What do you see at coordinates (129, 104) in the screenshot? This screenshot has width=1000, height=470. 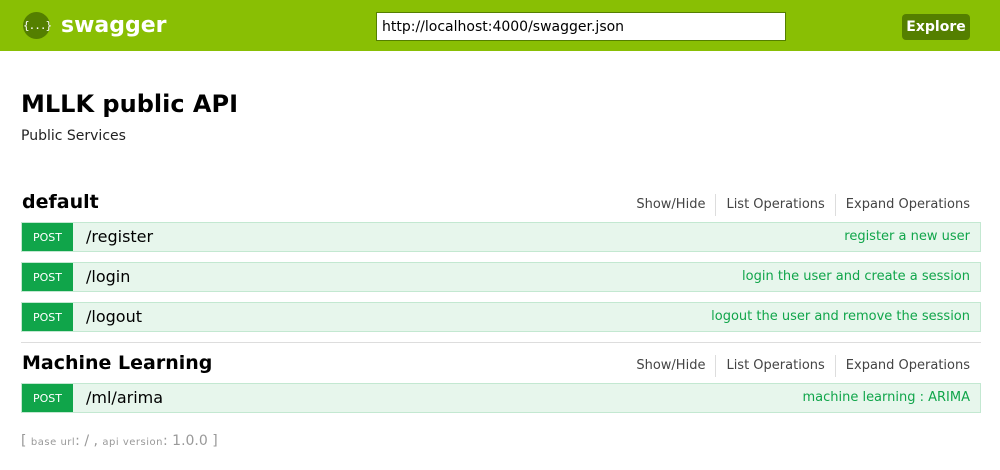 I see `api-title: MLLK public API` at bounding box center [129, 104].